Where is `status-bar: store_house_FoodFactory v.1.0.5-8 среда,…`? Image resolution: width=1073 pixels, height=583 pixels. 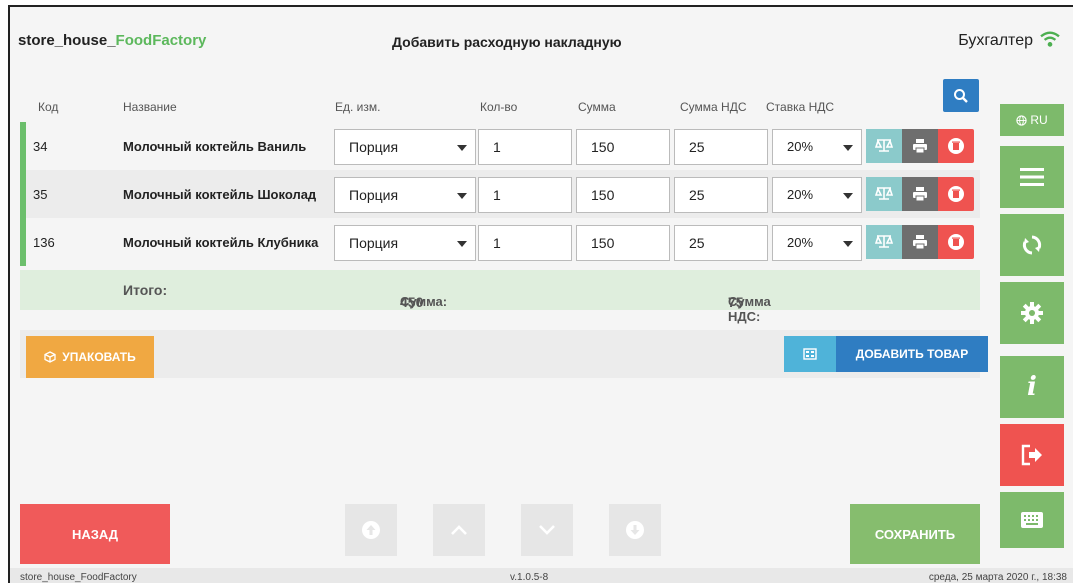
status-bar: store_house_FoodFactory v.1.0.5-8 среда,… is located at coordinates (541, 575).